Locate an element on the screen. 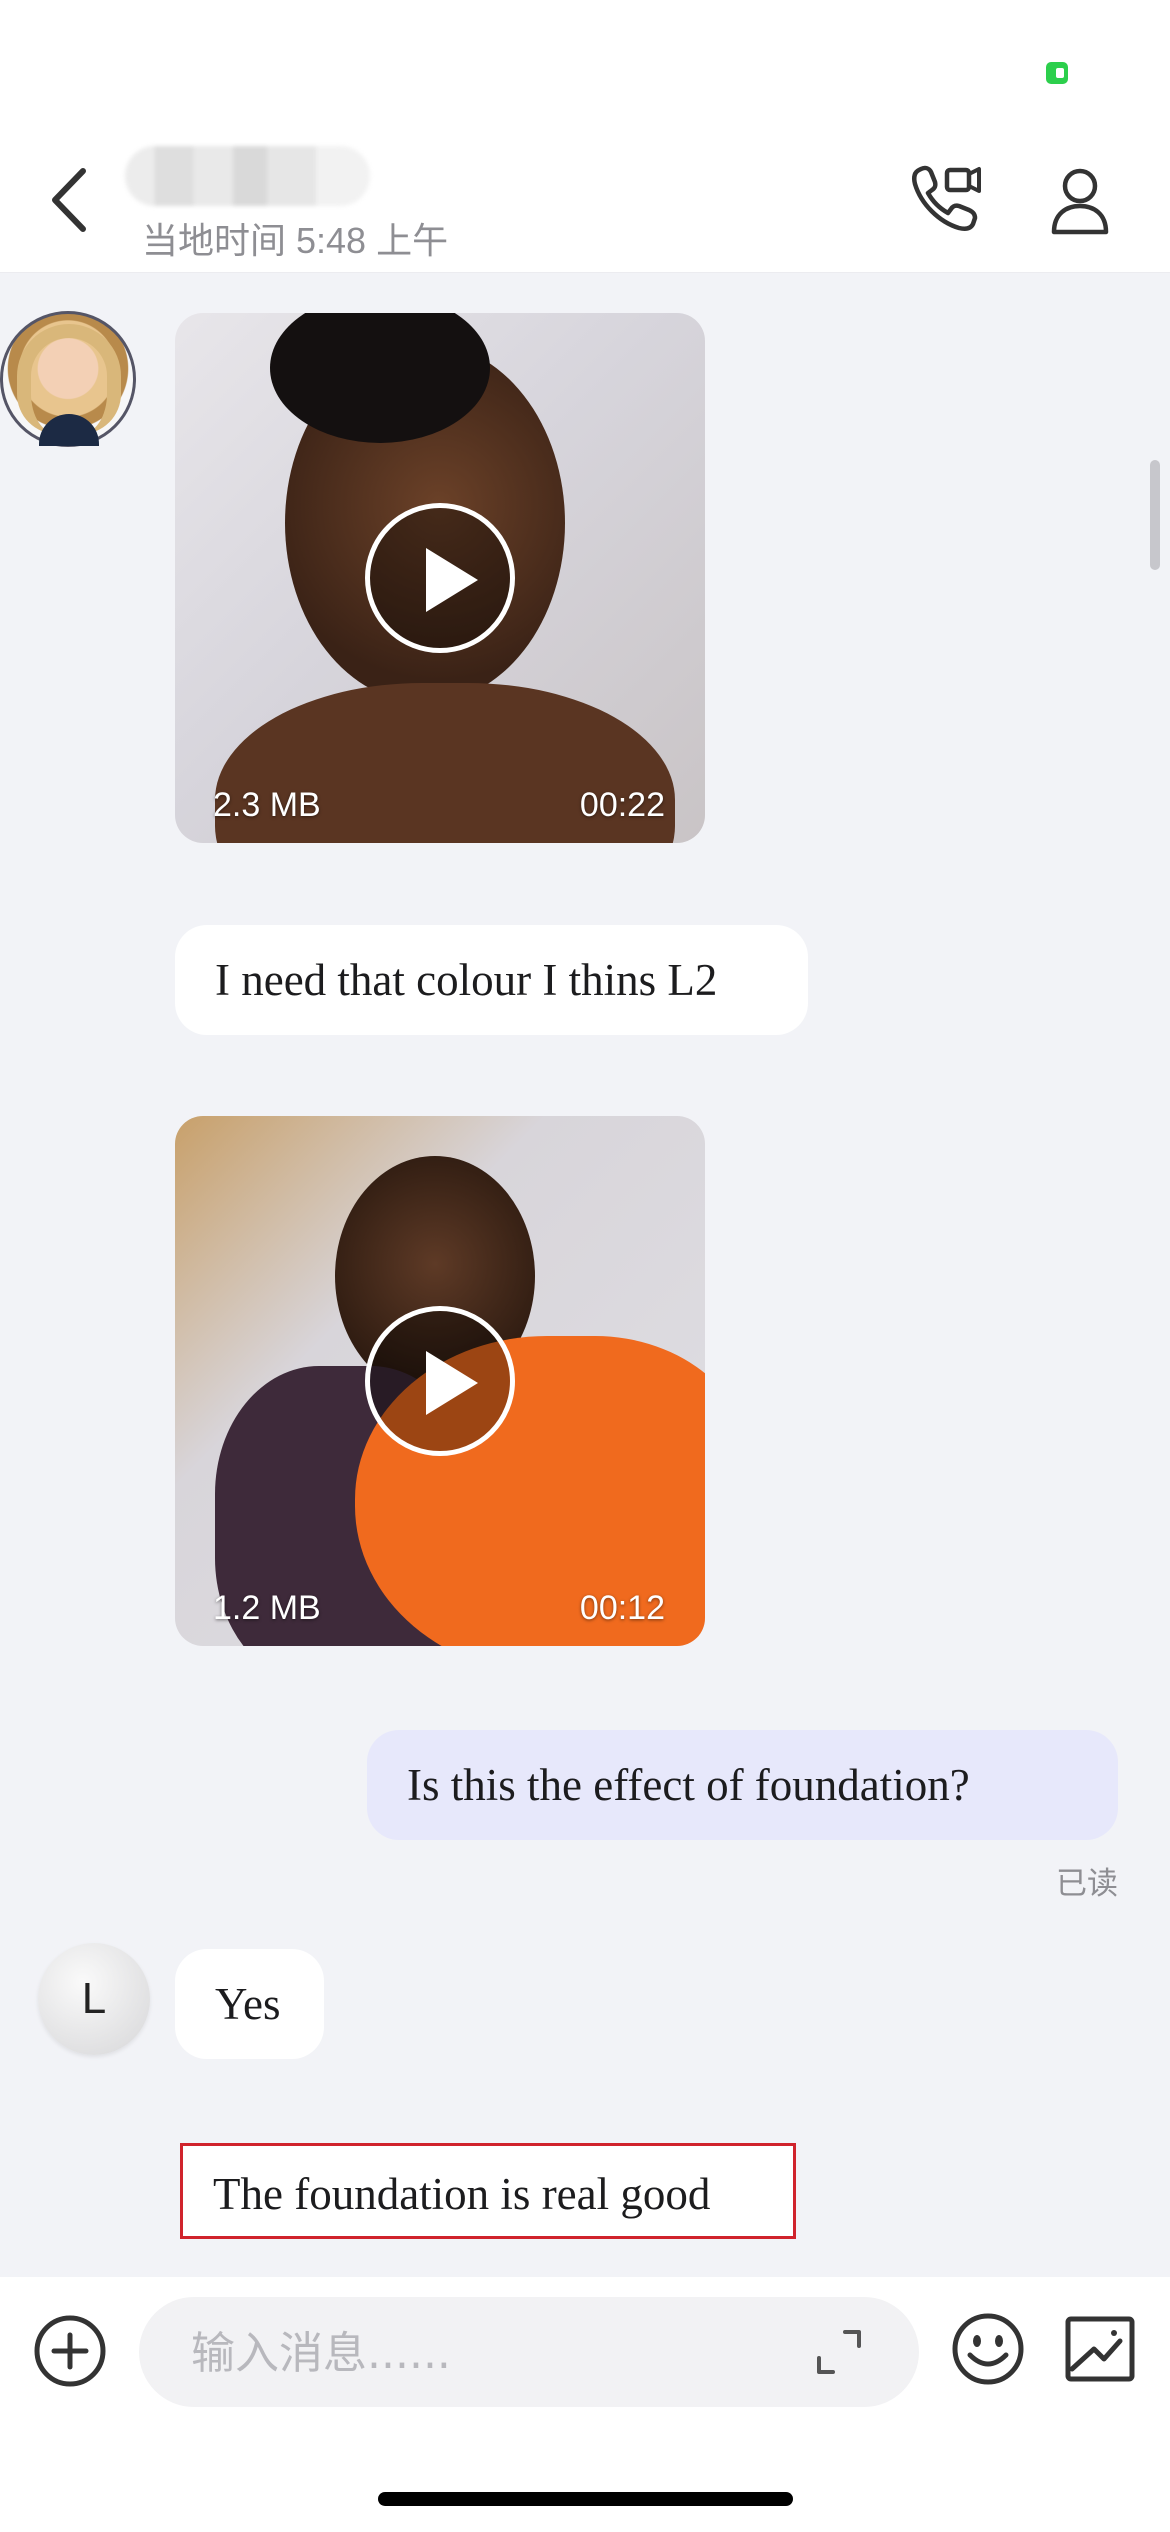 This screenshot has width=1170, height=2532. video-size: 1.2 MB is located at coordinates (267, 1608).